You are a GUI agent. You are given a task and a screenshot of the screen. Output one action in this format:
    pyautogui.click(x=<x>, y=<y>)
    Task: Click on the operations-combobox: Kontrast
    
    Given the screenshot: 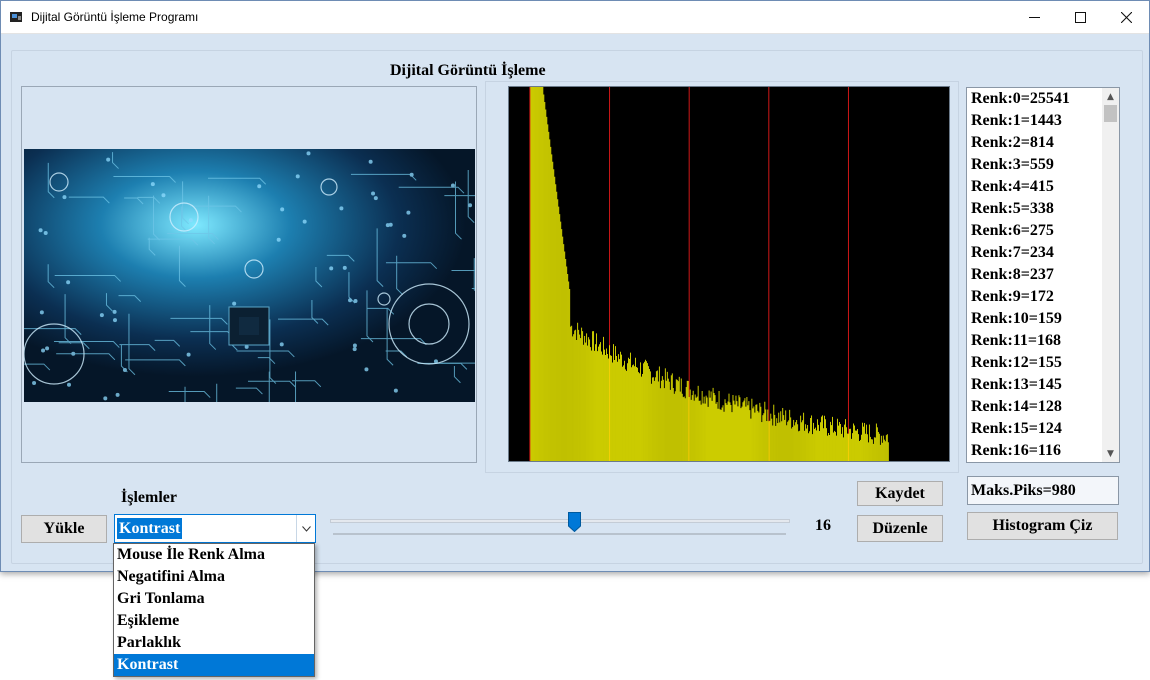 What is the action you would take?
    pyautogui.click(x=215, y=528)
    